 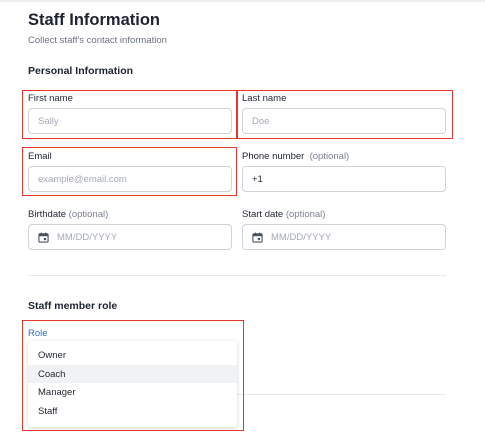 What do you see at coordinates (329, 156) in the screenshot?
I see `phone-optional-hint: (optional)` at bounding box center [329, 156].